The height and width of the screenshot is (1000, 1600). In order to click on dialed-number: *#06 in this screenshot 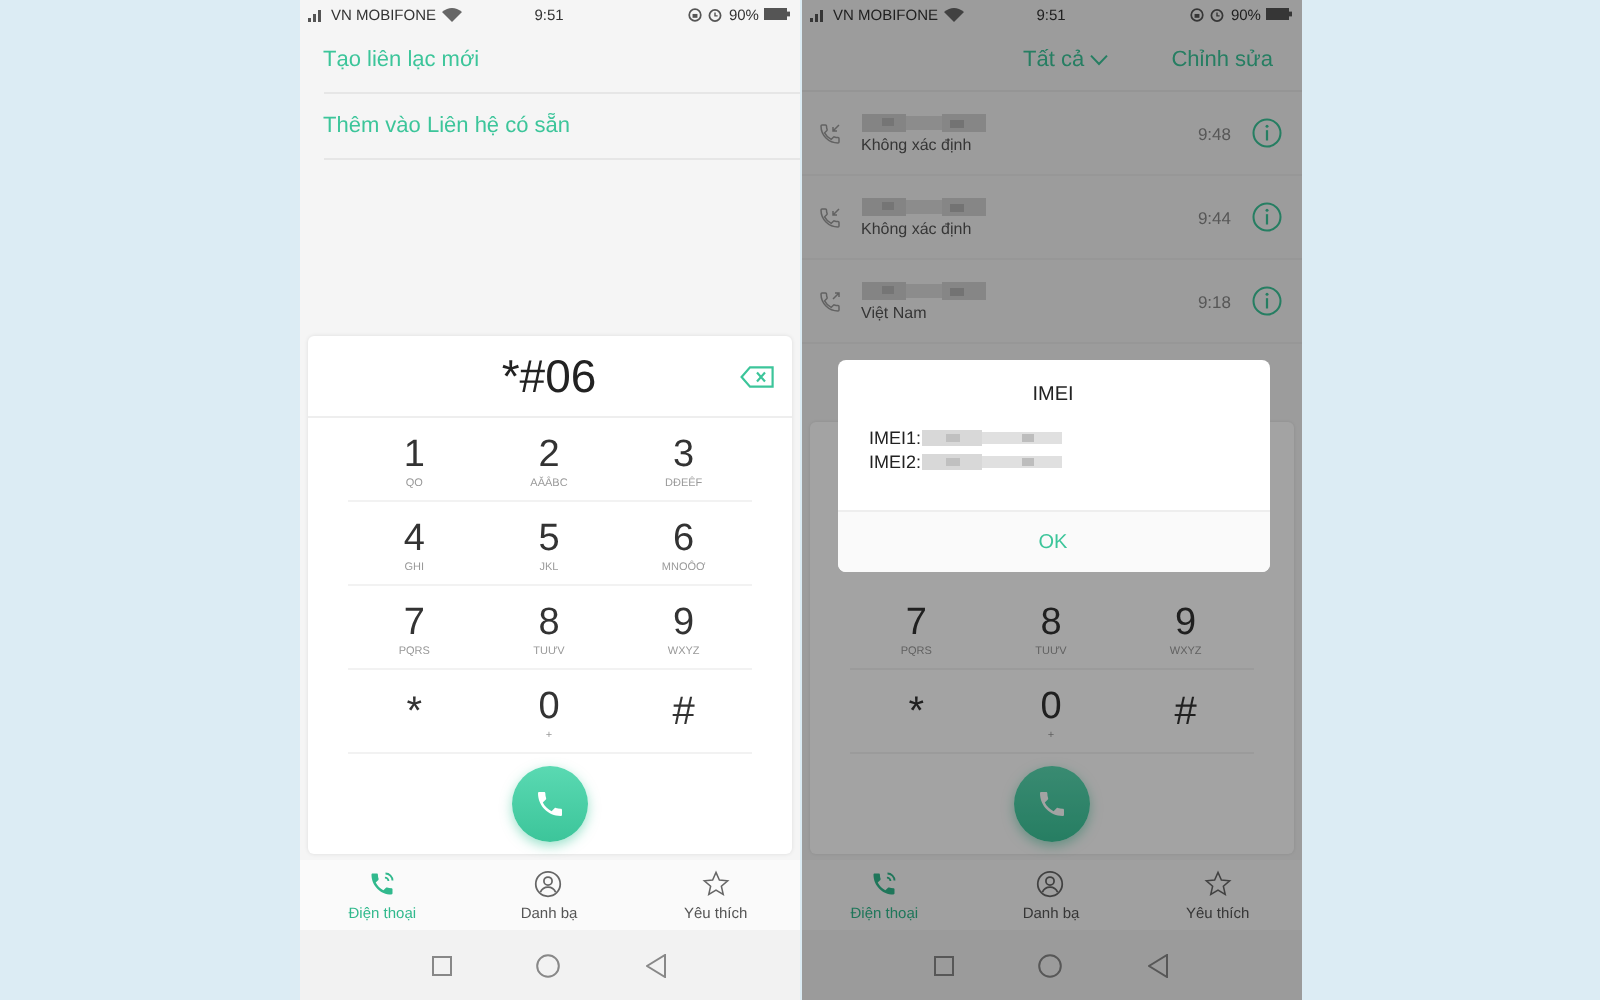, I will do `click(549, 376)`.